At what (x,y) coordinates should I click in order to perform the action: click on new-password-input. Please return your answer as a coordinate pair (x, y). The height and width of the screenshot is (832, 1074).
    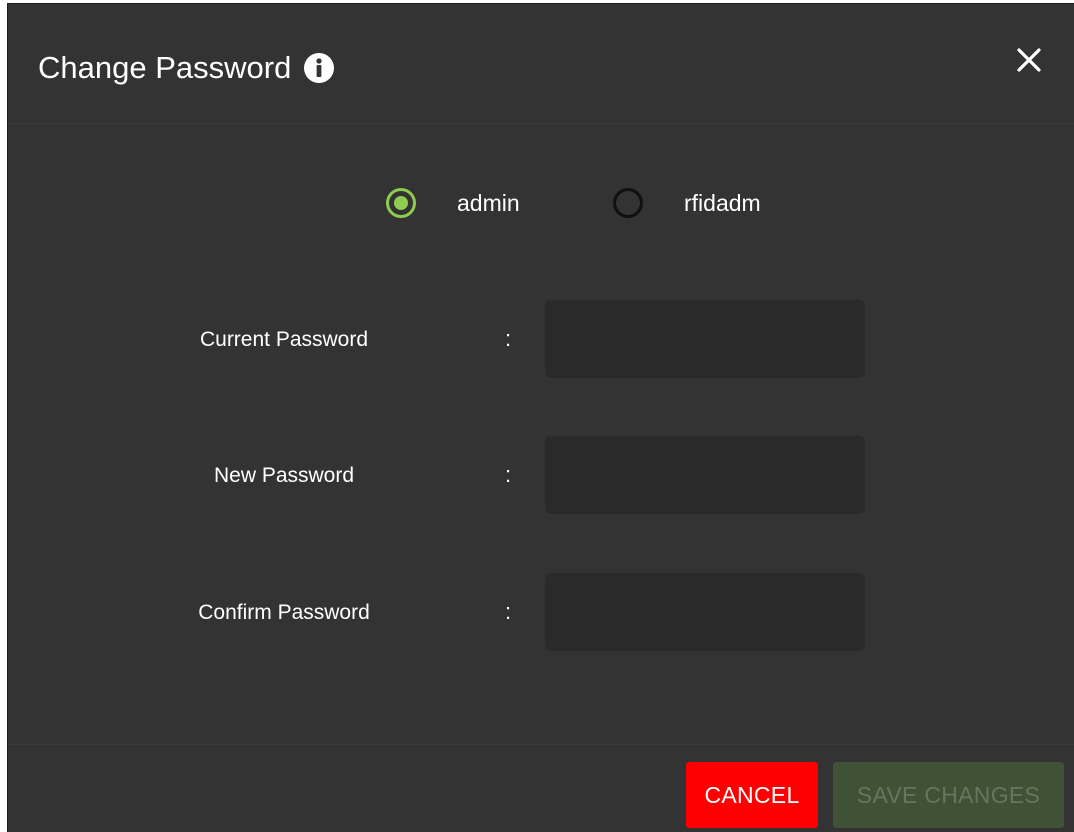
    Looking at the image, I should click on (705, 475).